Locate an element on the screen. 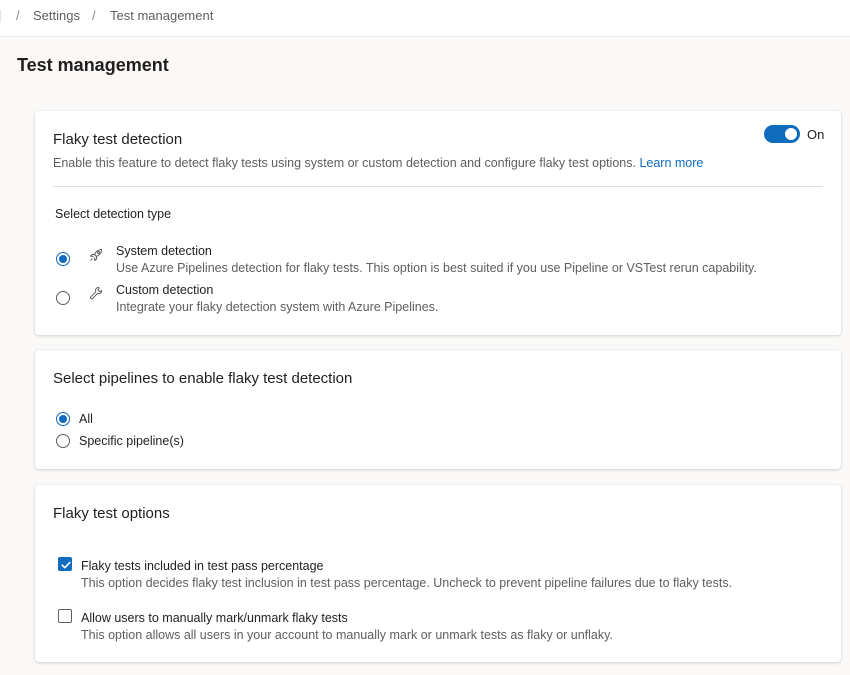 This screenshot has width=850, height=675. checkmark-icon is located at coordinates (66, 565).